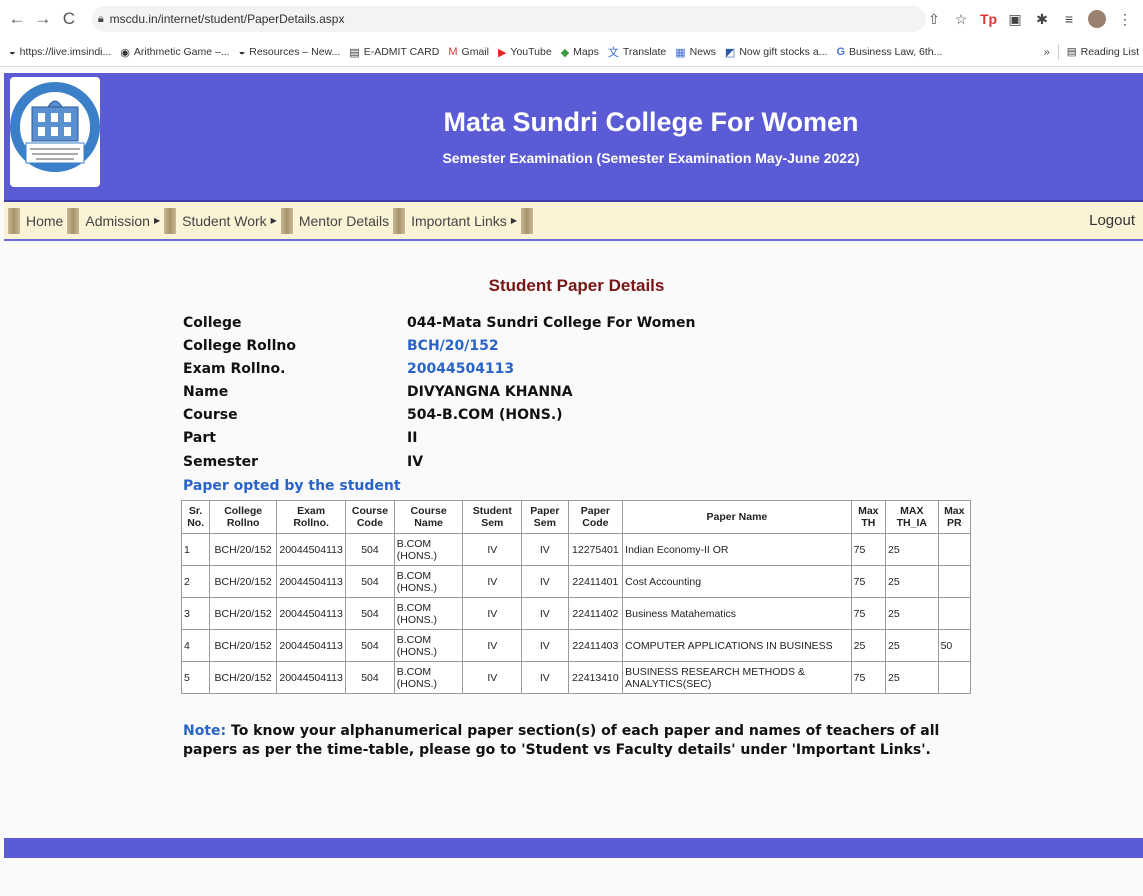  I want to click on reload-icon: C, so click(69, 19).